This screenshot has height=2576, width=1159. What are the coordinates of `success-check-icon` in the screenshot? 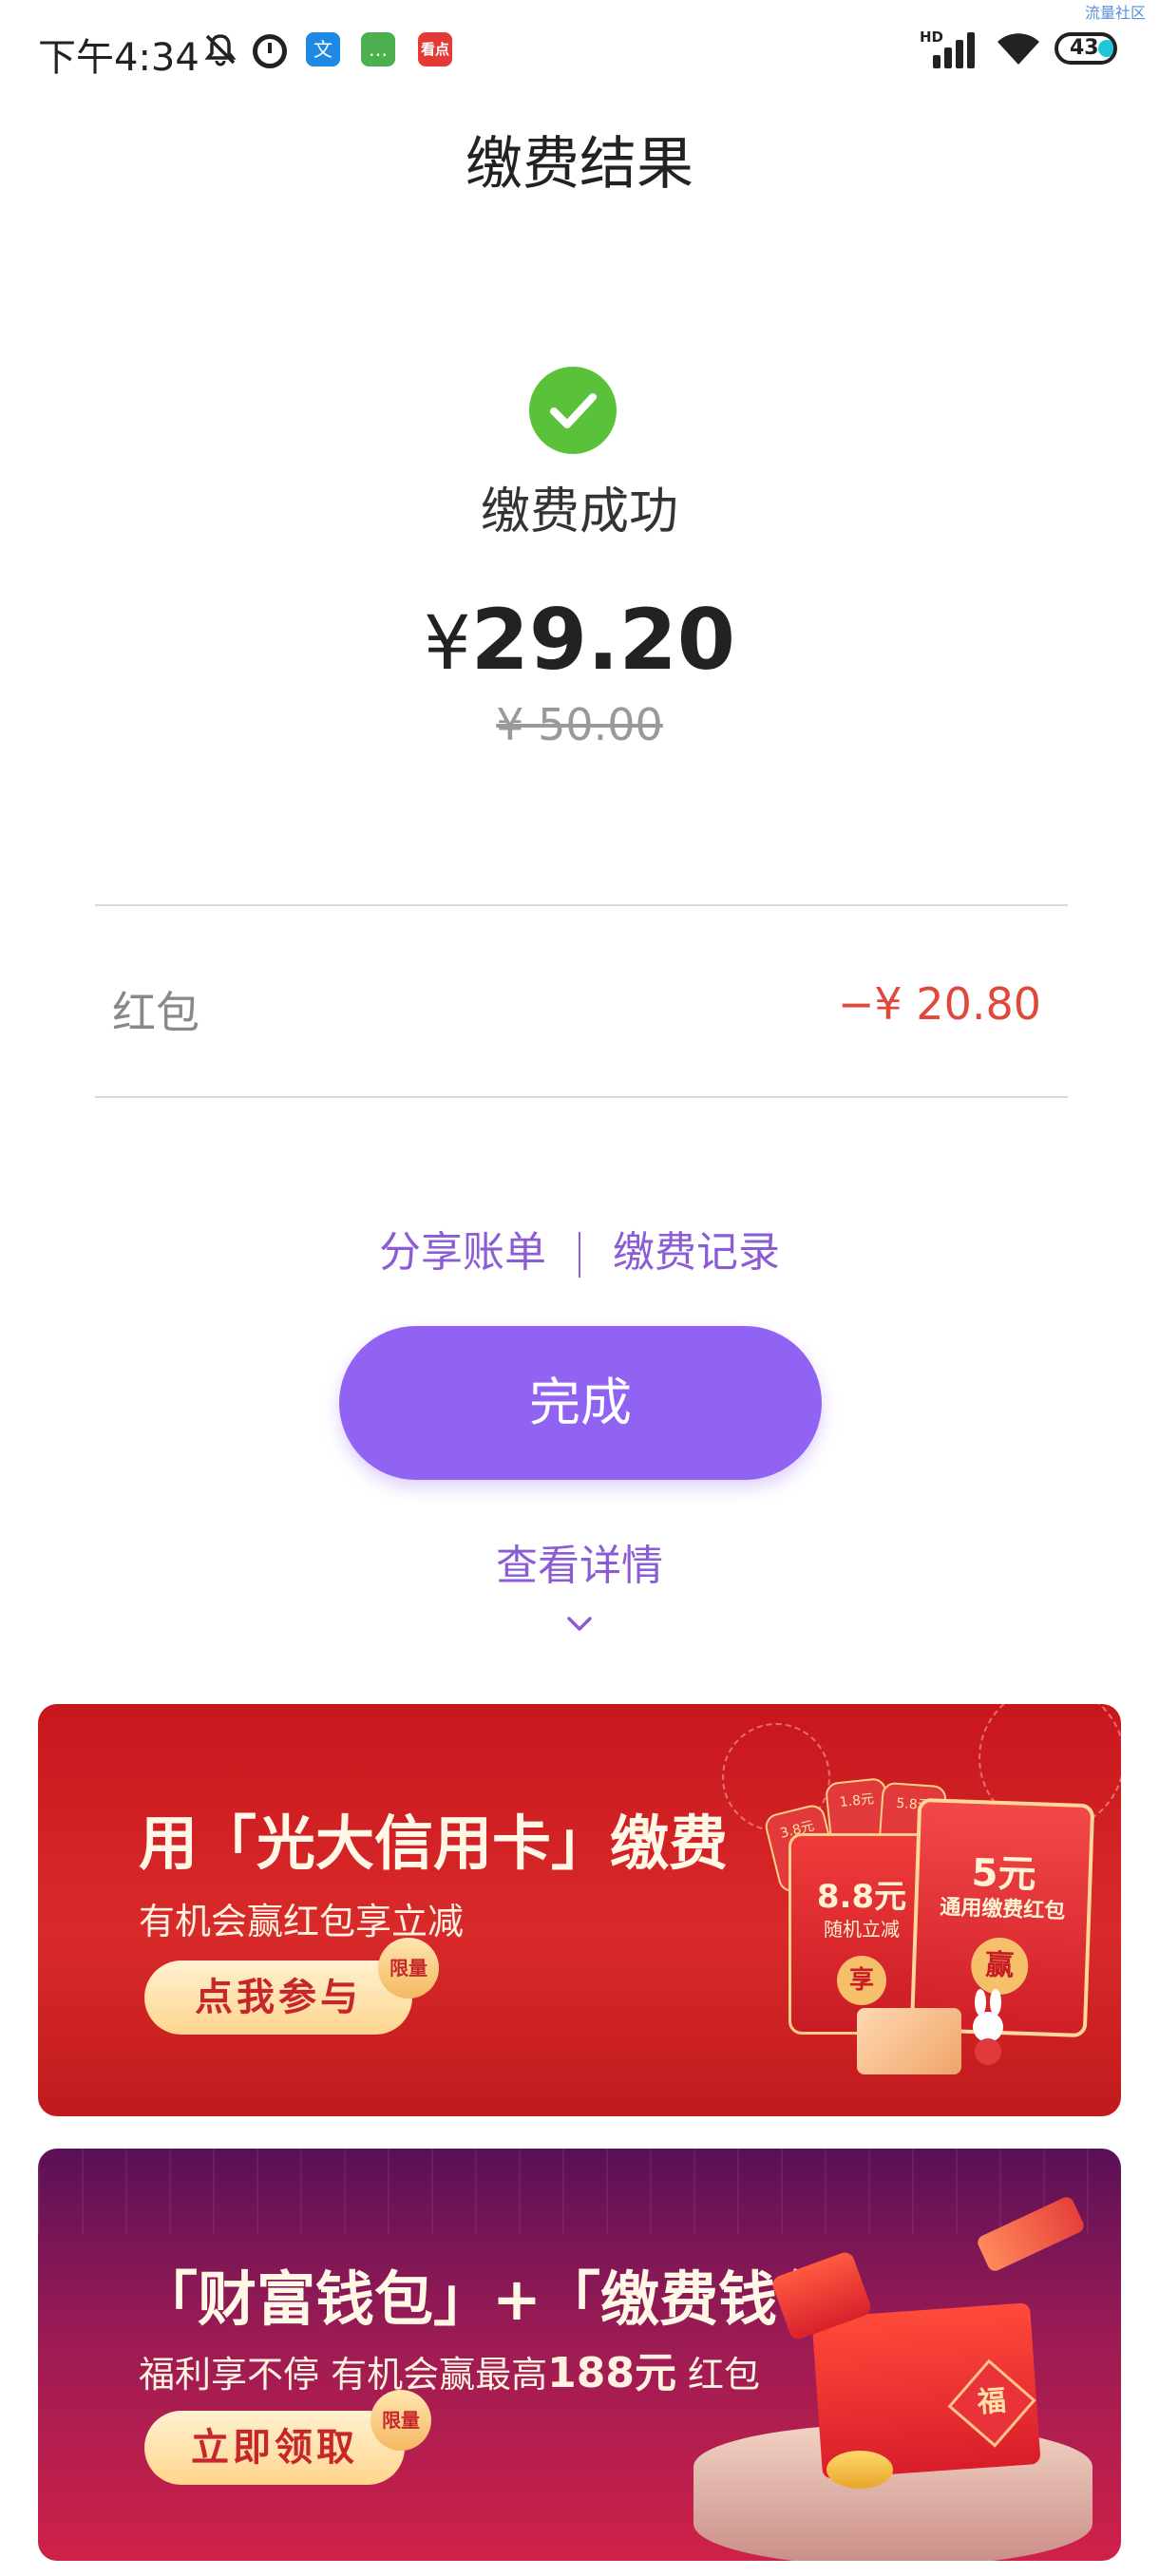 It's located at (573, 410).